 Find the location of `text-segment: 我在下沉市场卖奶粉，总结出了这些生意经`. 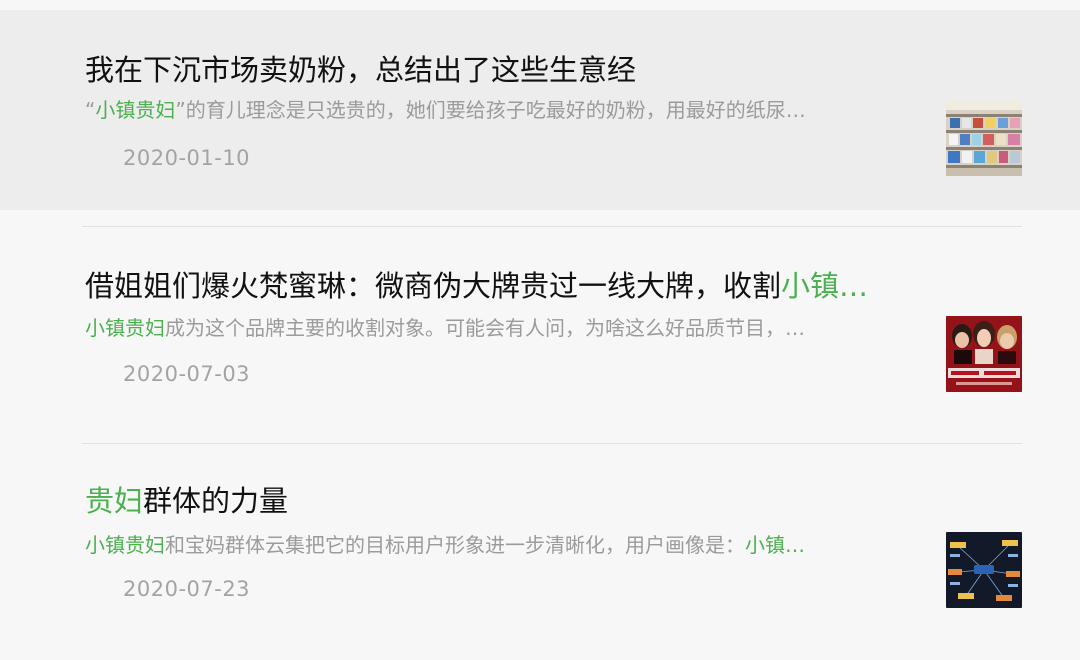

text-segment: 我在下沉市场卖奶粉，总结出了这些生意经 is located at coordinates (361, 70).